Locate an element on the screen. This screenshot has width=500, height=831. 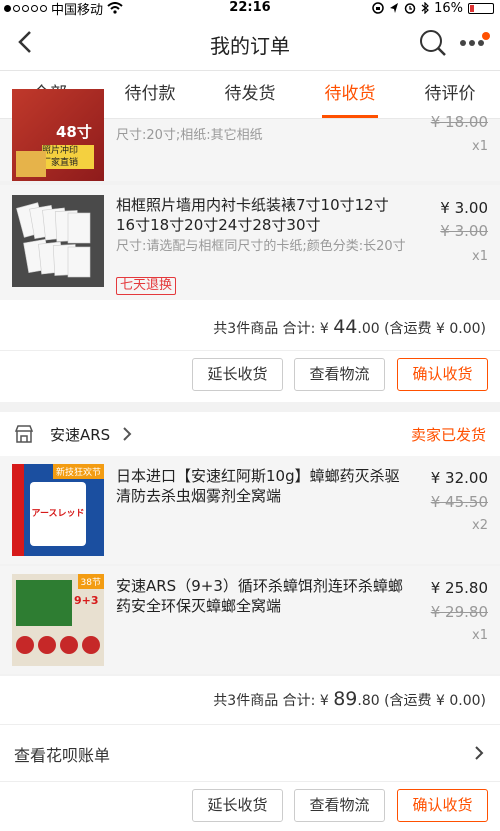
mat-board-image is located at coordinates (58, 241).